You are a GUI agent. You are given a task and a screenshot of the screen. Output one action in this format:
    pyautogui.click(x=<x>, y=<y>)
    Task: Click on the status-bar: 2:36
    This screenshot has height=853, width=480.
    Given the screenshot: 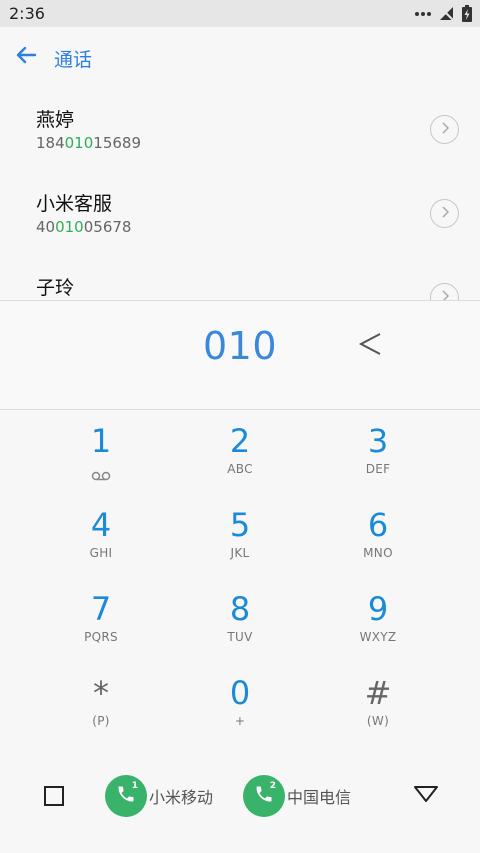 What is the action you would take?
    pyautogui.click(x=240, y=13)
    